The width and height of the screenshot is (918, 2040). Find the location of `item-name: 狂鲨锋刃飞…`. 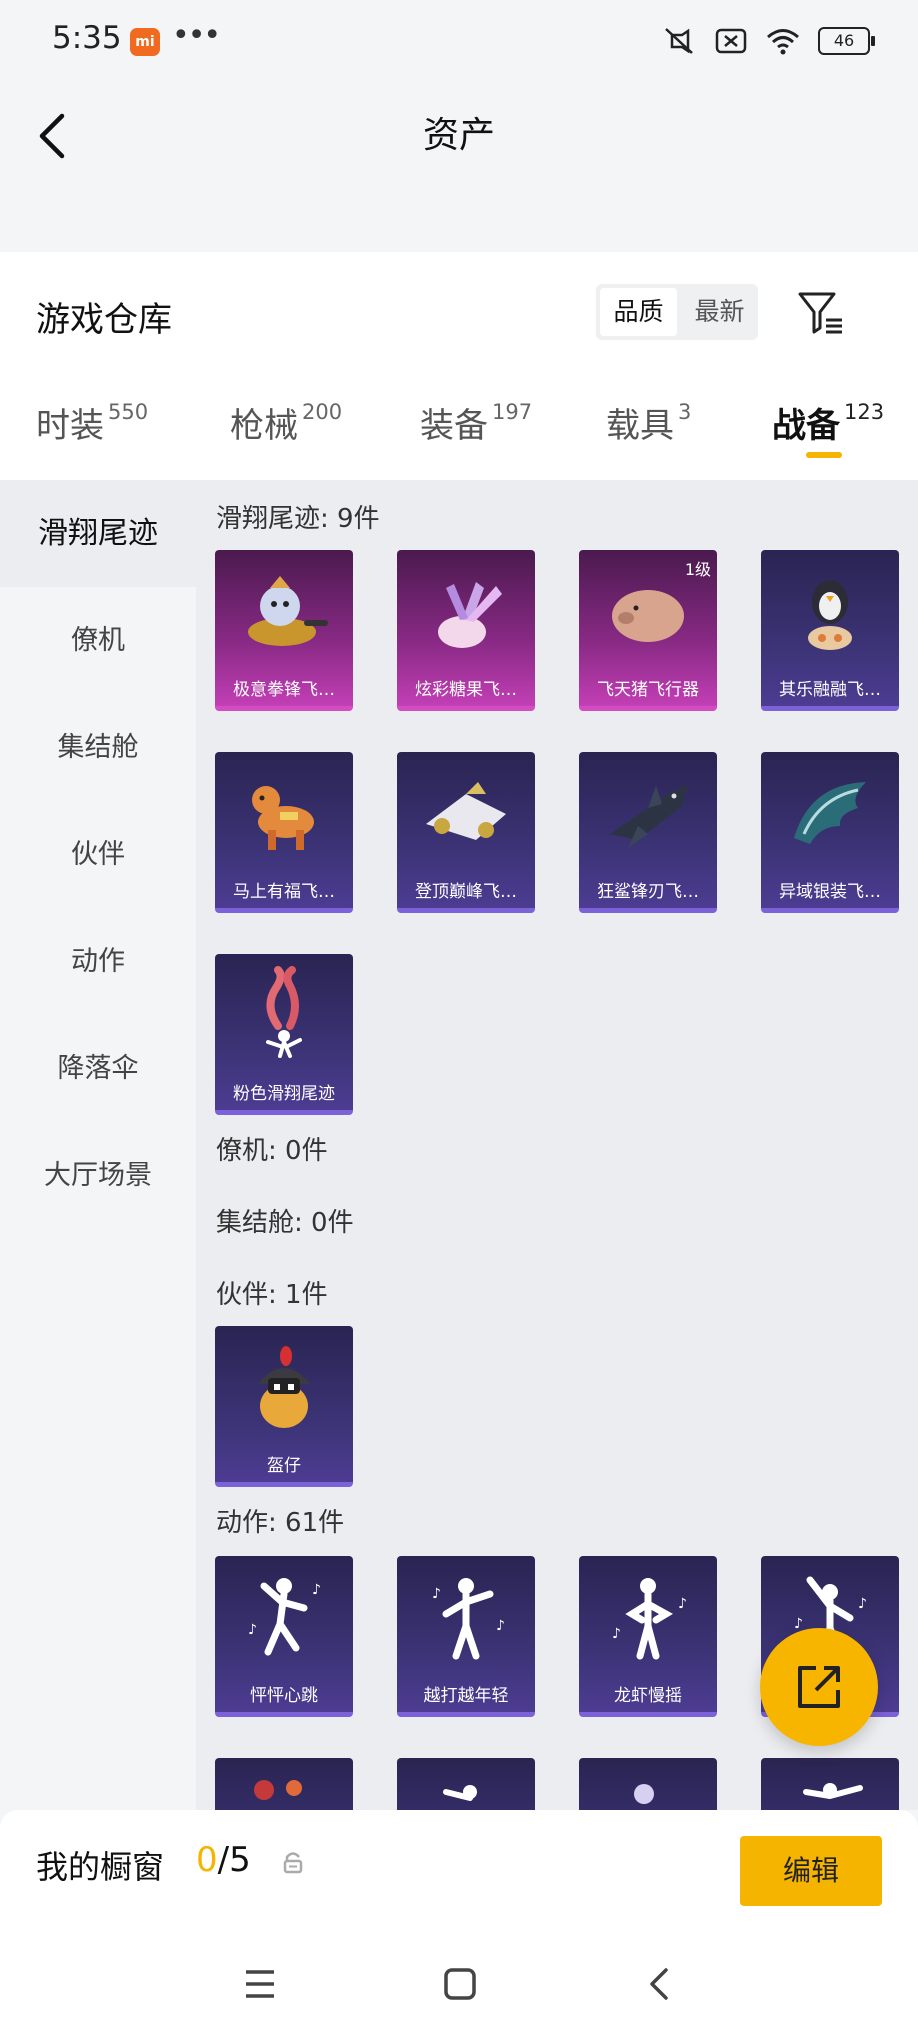

item-name: 狂鲨锋刃飞… is located at coordinates (648, 892).